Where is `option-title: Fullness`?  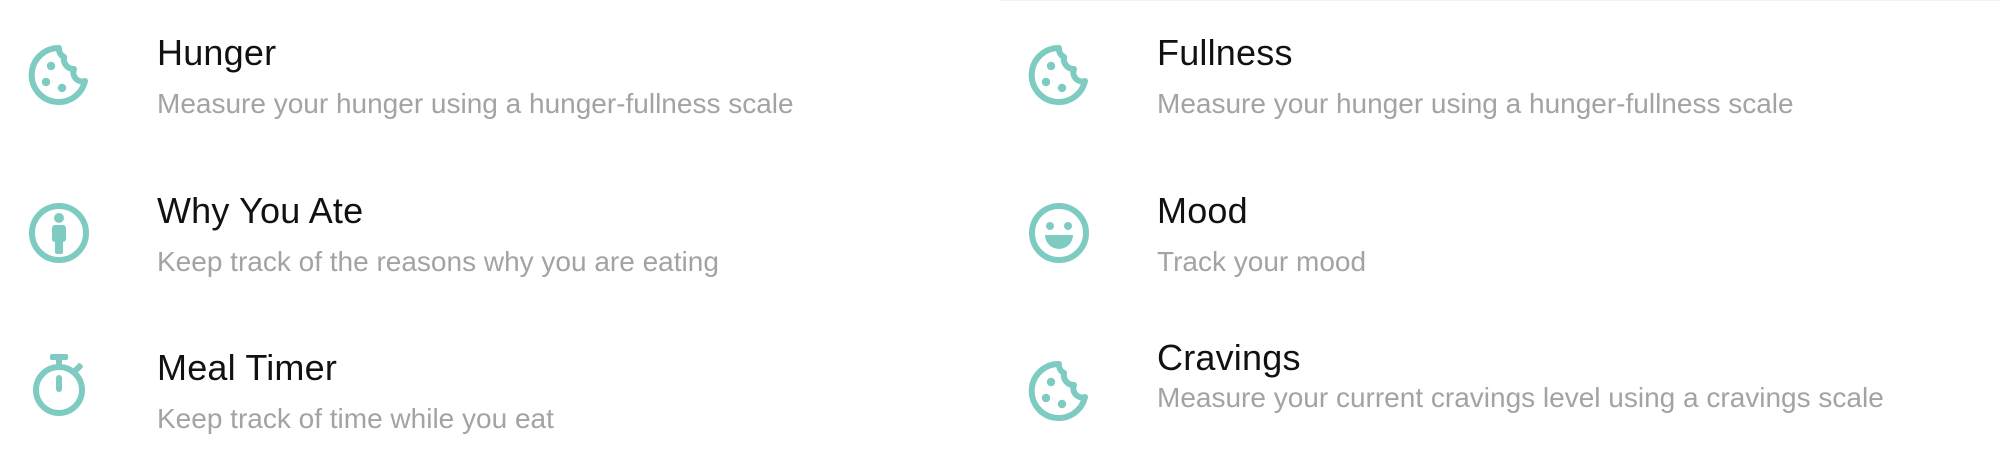 option-title: Fullness is located at coordinates (1225, 52).